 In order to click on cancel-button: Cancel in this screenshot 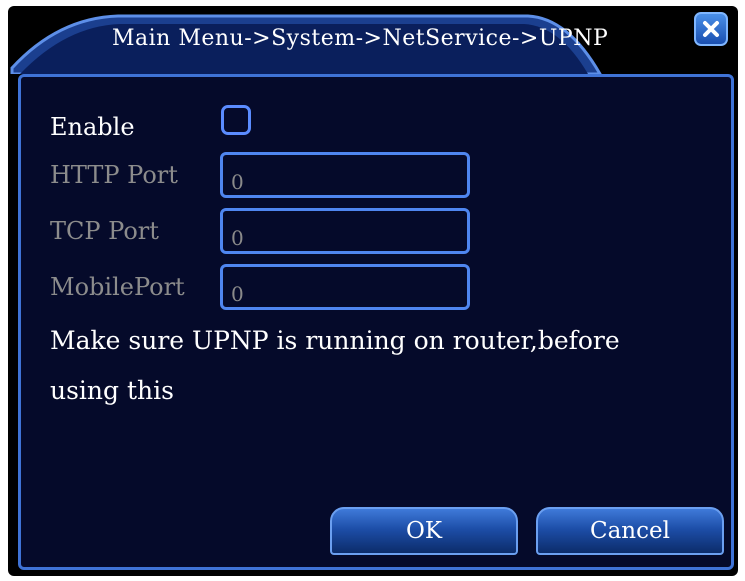, I will do `click(630, 531)`.